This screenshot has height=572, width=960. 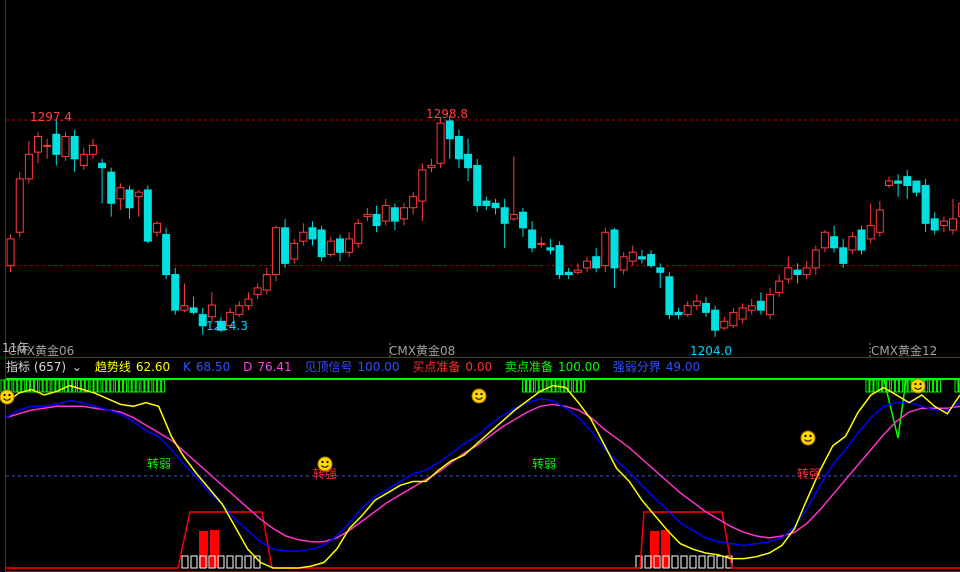 What do you see at coordinates (904, 350) in the screenshot?
I see `contract-label-12: CMX黄金12` at bounding box center [904, 350].